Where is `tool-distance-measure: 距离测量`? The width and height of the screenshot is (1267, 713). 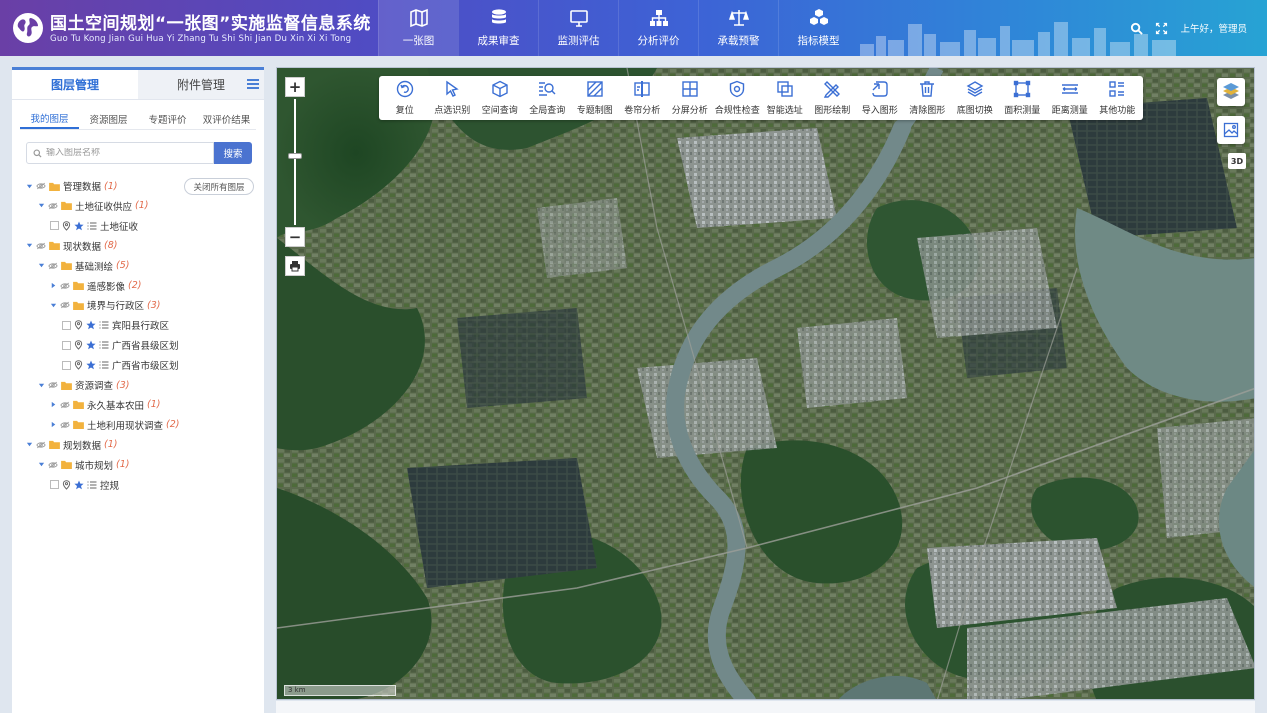
tool-distance-measure: 距离测量 is located at coordinates (1070, 98).